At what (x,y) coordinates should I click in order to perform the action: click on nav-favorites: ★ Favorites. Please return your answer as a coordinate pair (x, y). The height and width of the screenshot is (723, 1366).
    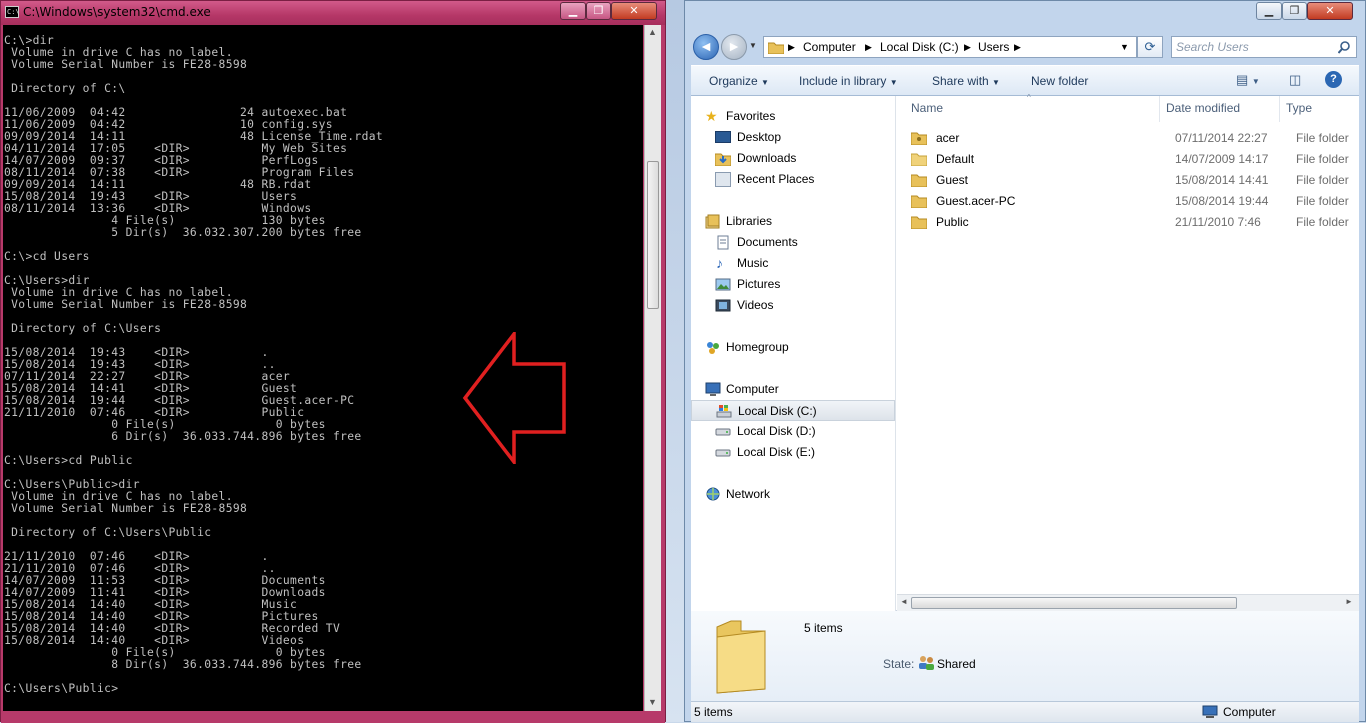
    Looking at the image, I should click on (793, 116).